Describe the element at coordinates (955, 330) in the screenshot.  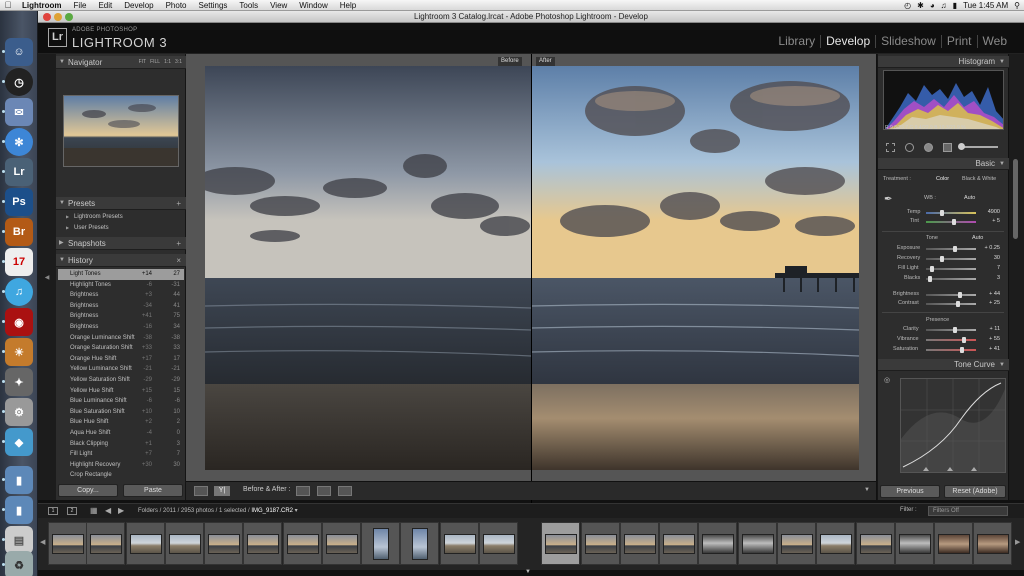
I see `clarity-slider-knob` at that location.